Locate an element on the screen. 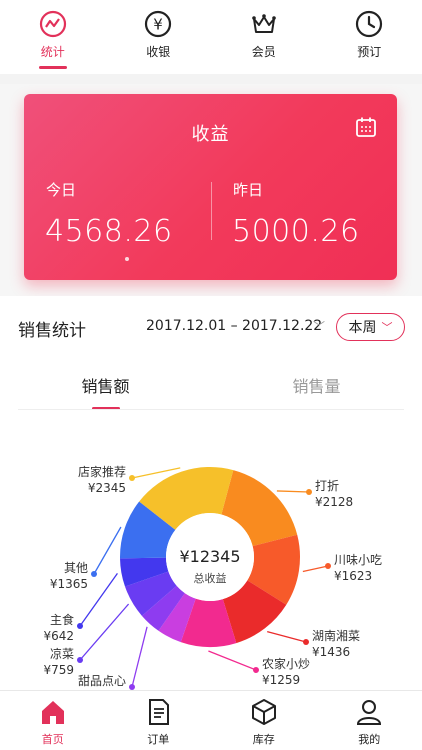 This screenshot has width=422, height=750. total-revenue-label: 总收益 is located at coordinates (210, 578).